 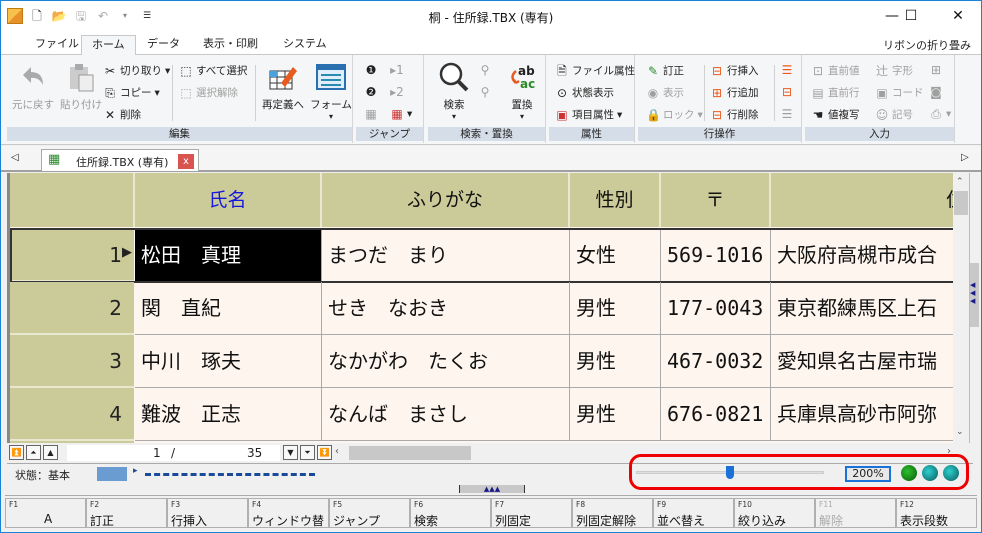 I want to click on redefine-button: 再定義へ, so click(x=283, y=86).